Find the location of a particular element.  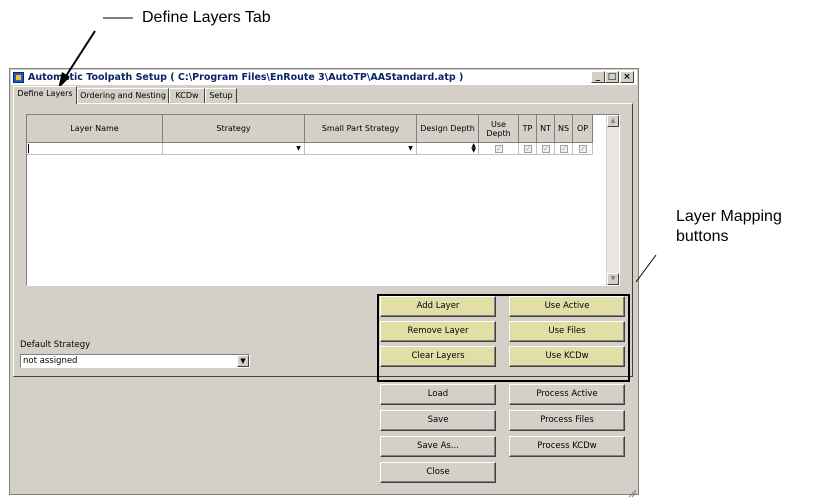

process-files-button: Process Files is located at coordinates (567, 420).